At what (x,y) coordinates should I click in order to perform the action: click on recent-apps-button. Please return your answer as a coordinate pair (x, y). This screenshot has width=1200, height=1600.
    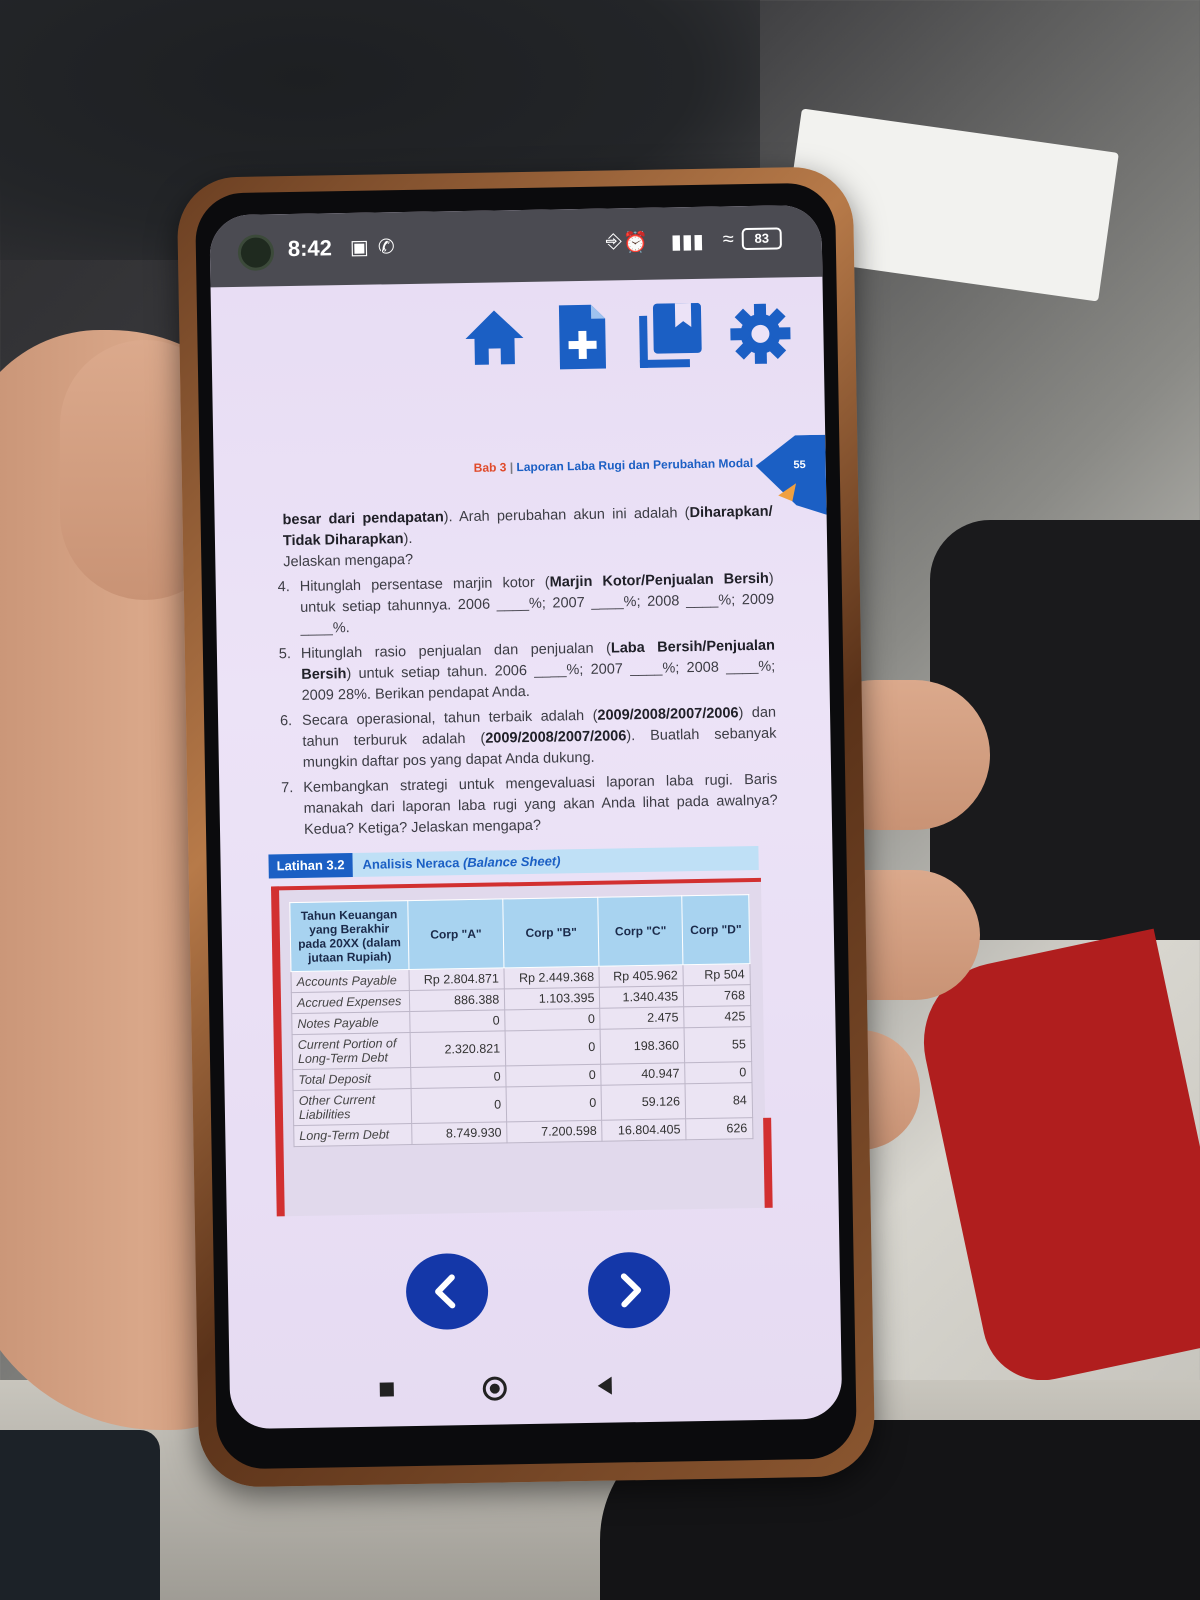
    Looking at the image, I should click on (386, 1389).